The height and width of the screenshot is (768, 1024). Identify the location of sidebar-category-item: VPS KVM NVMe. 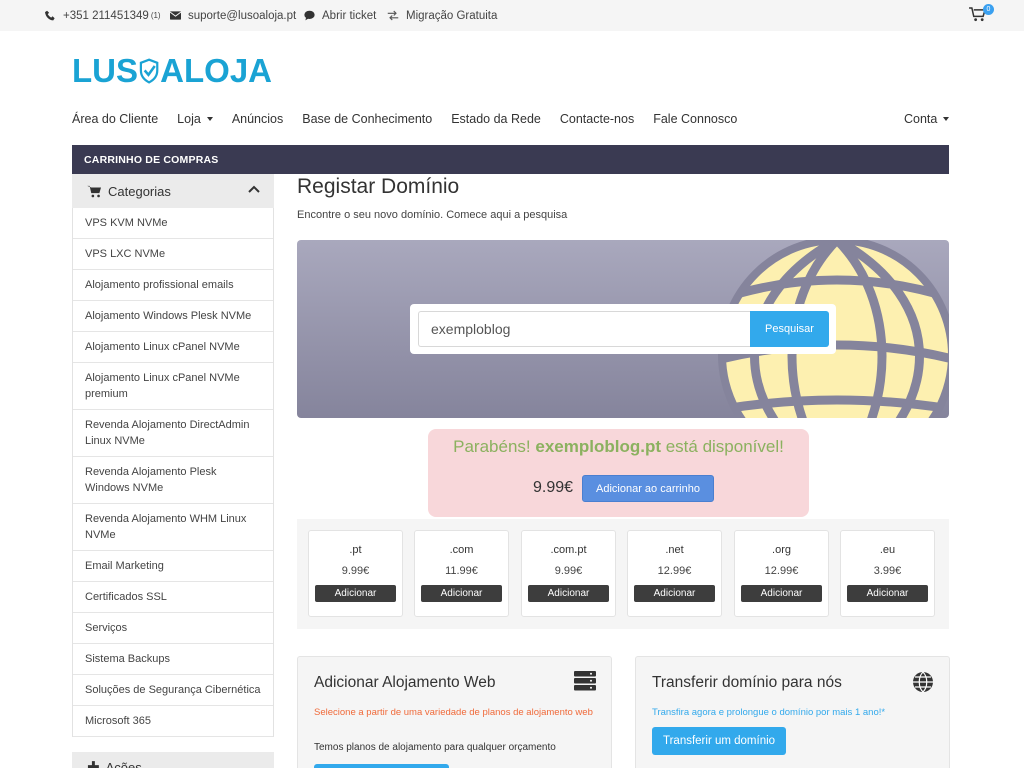
(173, 223).